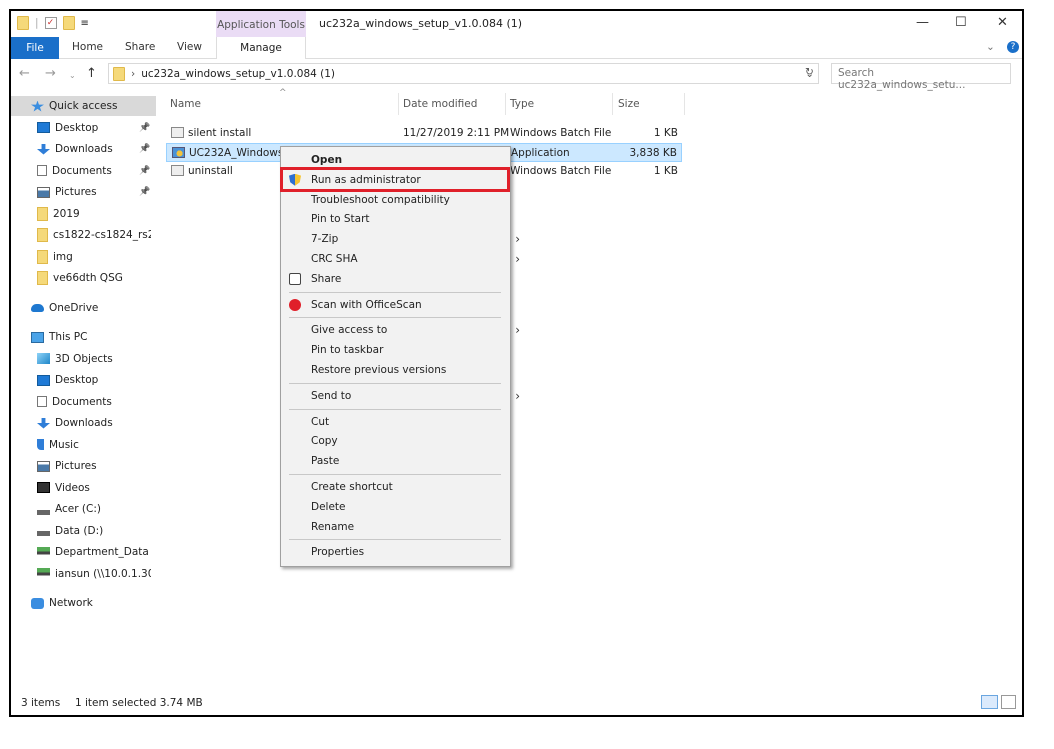  What do you see at coordinates (1002, 22) in the screenshot?
I see `close-button: ✕` at bounding box center [1002, 22].